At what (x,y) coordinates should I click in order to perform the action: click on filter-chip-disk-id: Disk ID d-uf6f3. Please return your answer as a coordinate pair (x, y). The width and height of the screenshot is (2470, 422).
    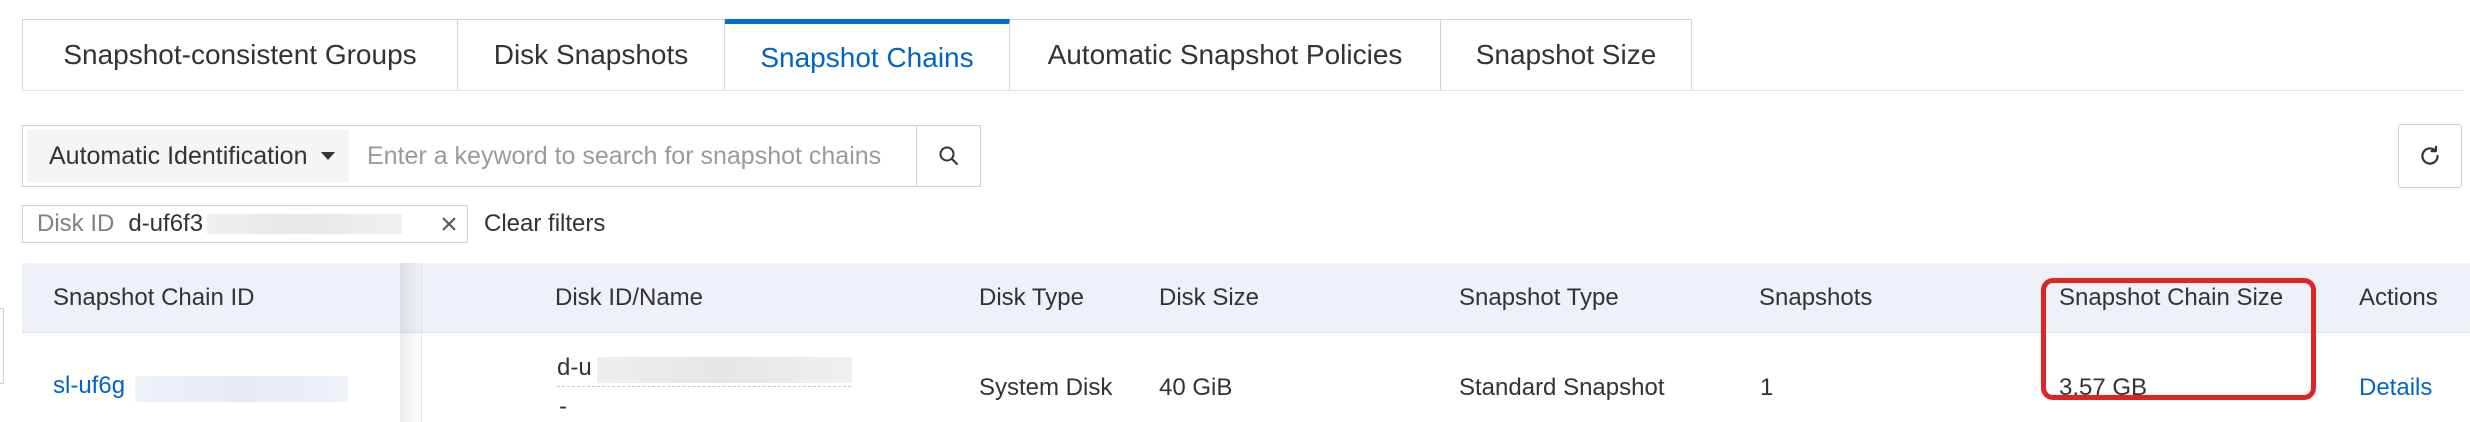
    Looking at the image, I should click on (245, 224).